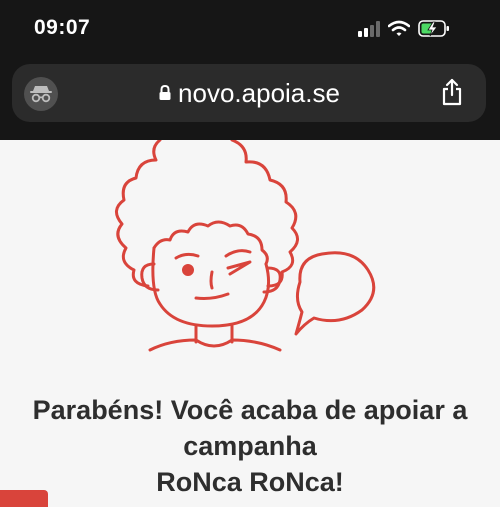  I want to click on url-field: novo.apoia.se, so click(249, 93).